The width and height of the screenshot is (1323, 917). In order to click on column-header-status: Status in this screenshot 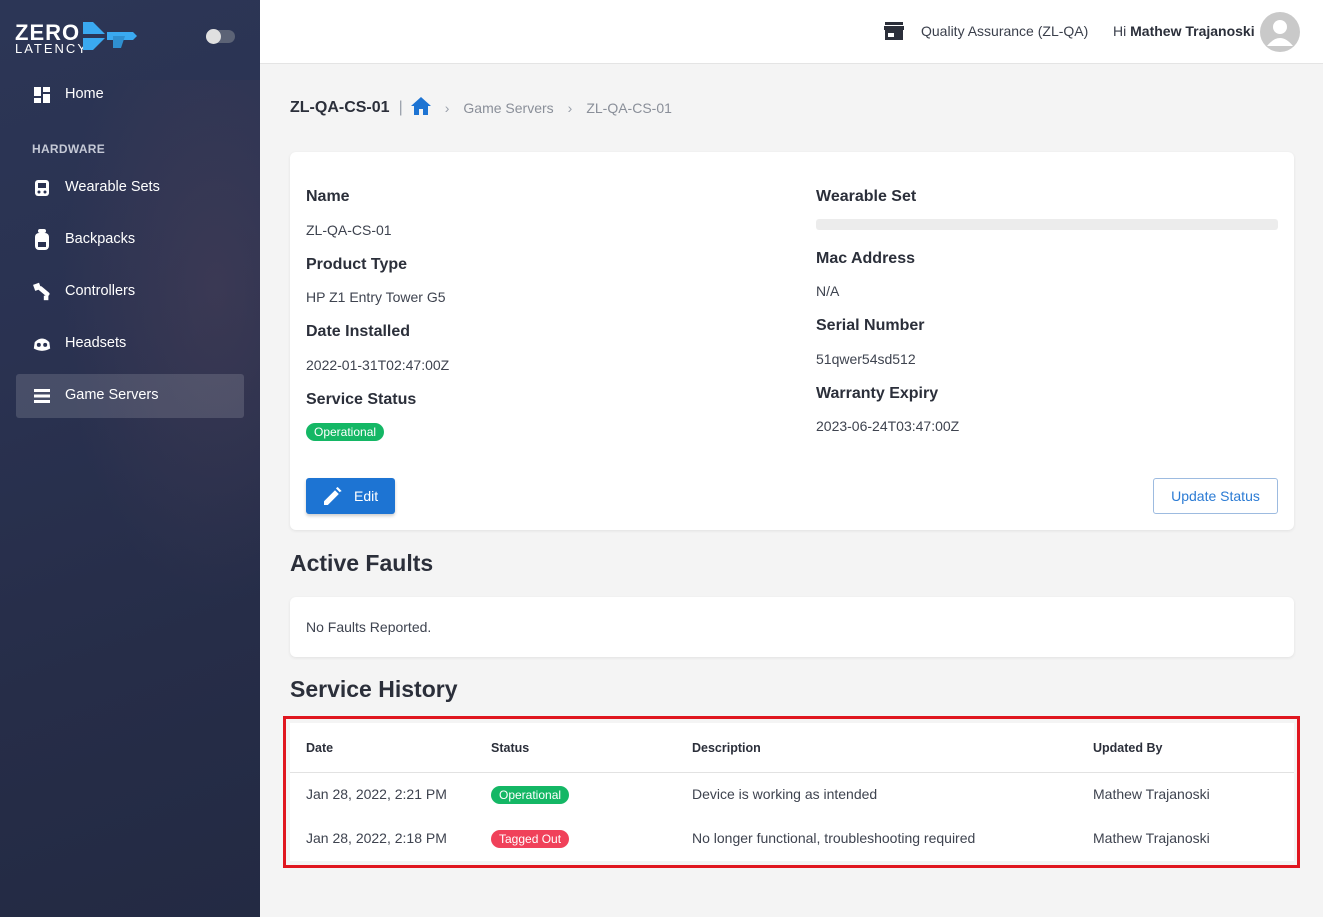, I will do `click(510, 748)`.